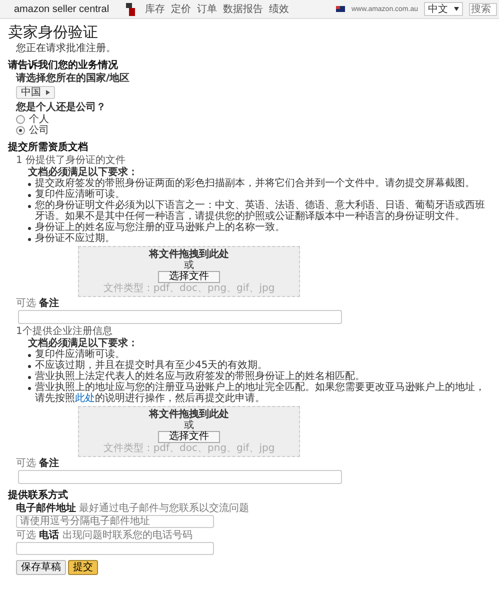 This screenshot has height=612, width=499. Describe the element at coordinates (155, 9) in the screenshot. I see `nav-link: 库存` at that location.